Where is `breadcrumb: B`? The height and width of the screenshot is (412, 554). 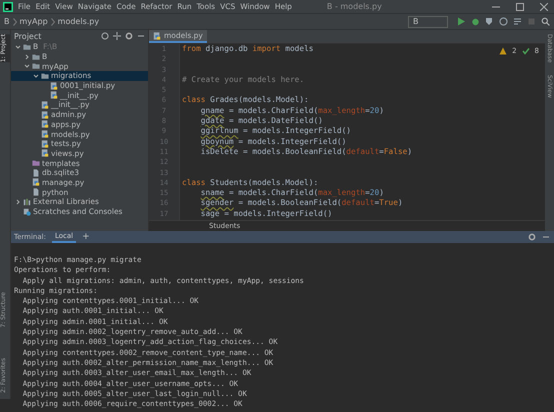
breadcrumb: B is located at coordinates (7, 21).